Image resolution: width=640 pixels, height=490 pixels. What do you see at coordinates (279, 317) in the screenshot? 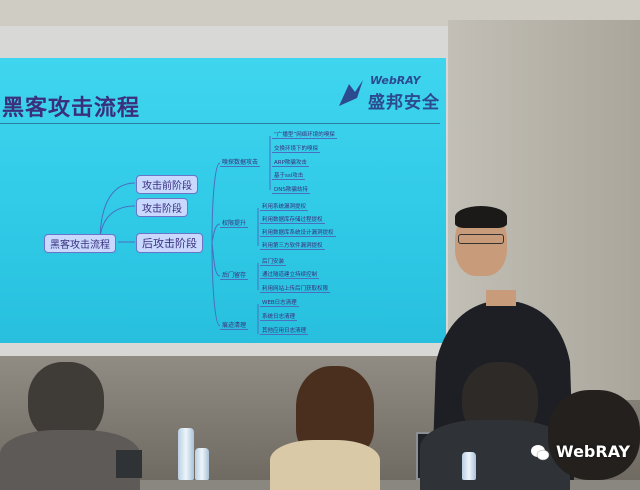
I see `mindmap-leaf: 系统日志清理` at bounding box center [279, 317].